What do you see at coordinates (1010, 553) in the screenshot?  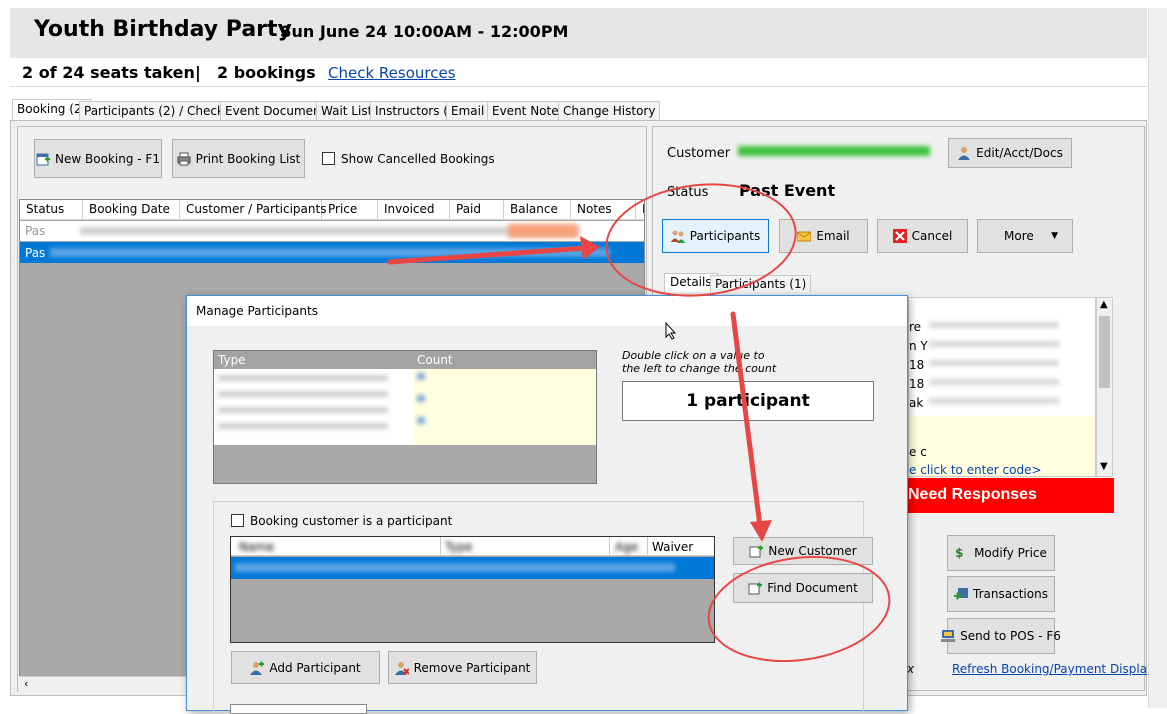 I see `modify-price-label: Modify Price` at bounding box center [1010, 553].